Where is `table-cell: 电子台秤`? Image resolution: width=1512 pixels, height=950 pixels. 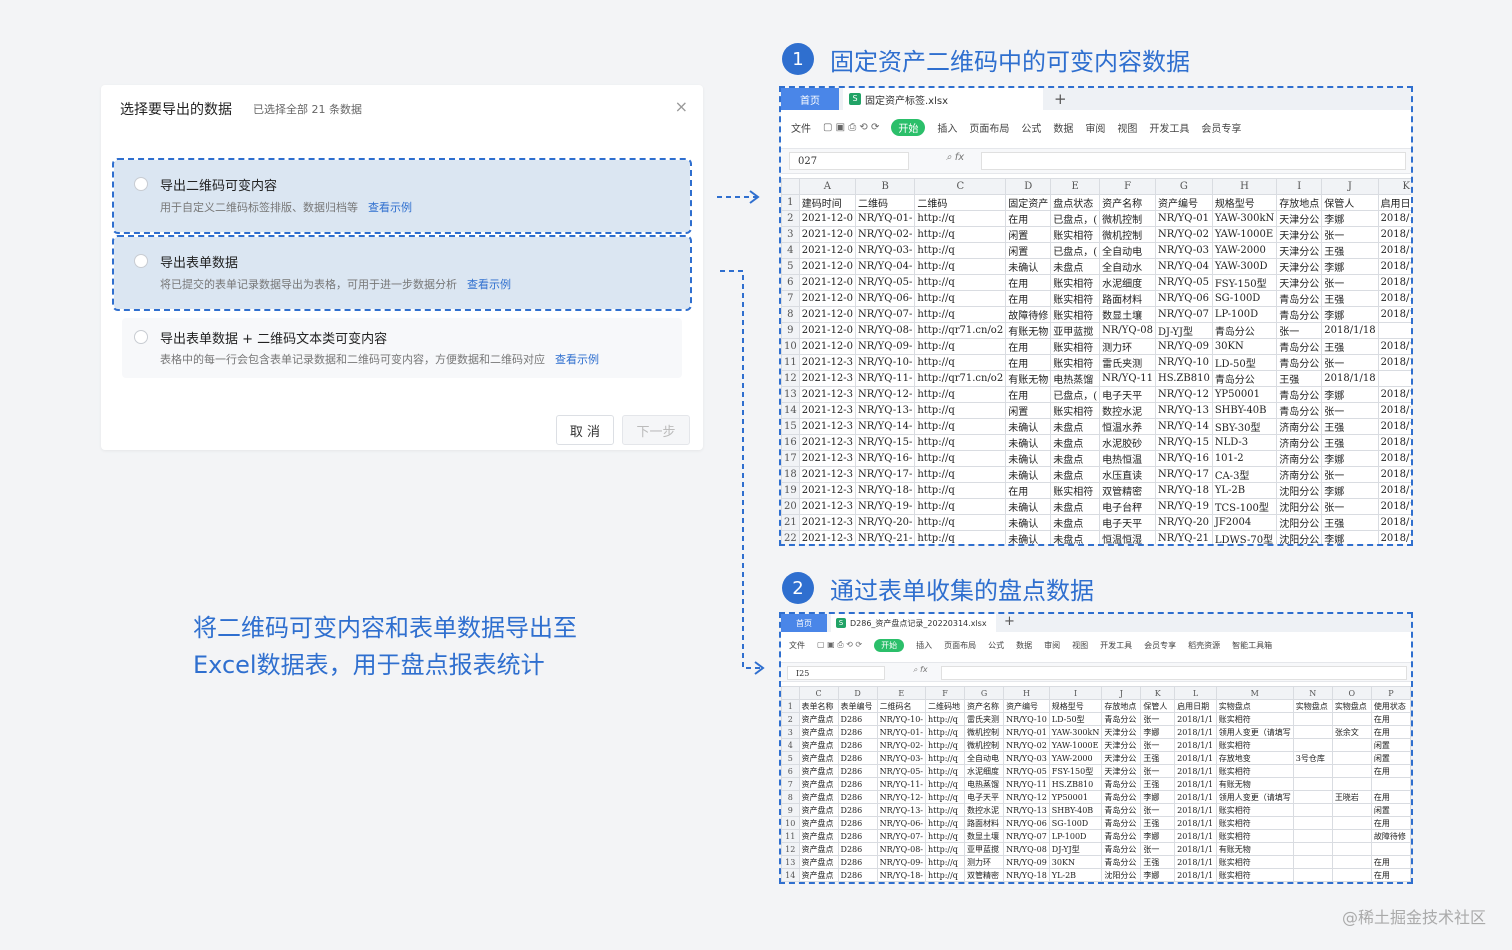
table-cell: 电子台秤 is located at coordinates (1128, 506).